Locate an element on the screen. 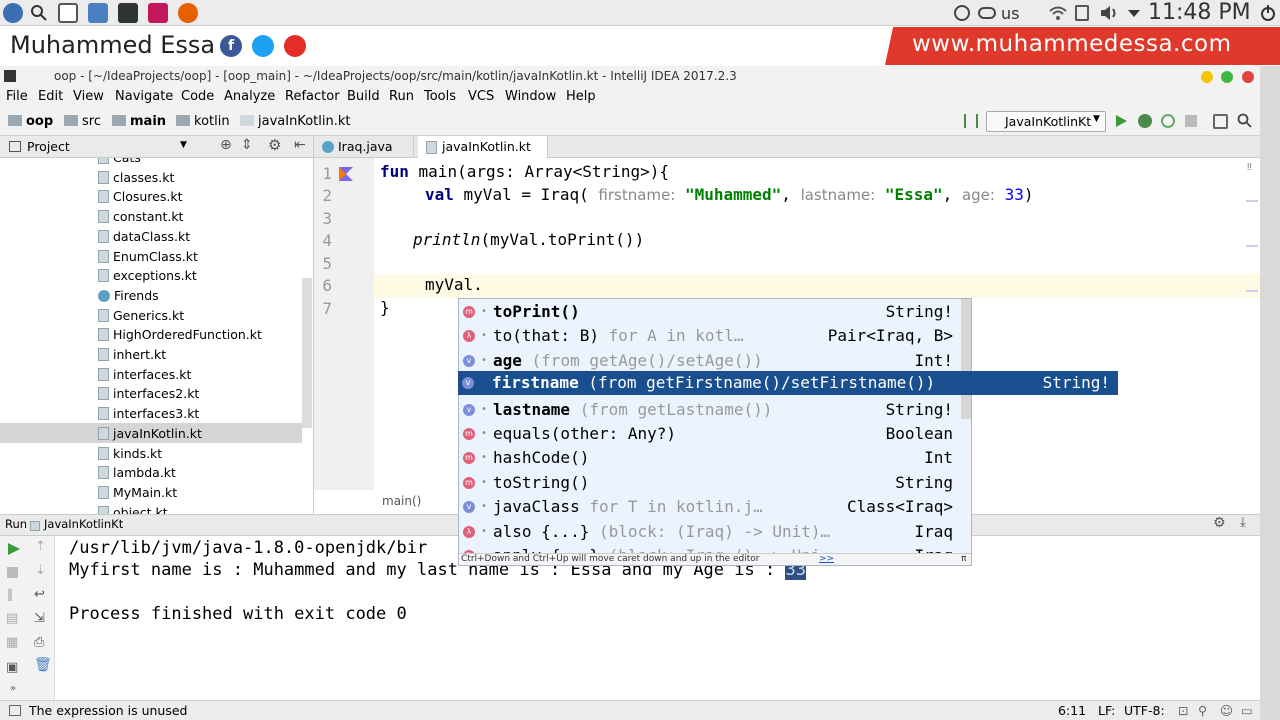 Image resolution: width=1280 pixels, height=720 pixels. dump-threads-icon: ▤ is located at coordinates (12, 618).